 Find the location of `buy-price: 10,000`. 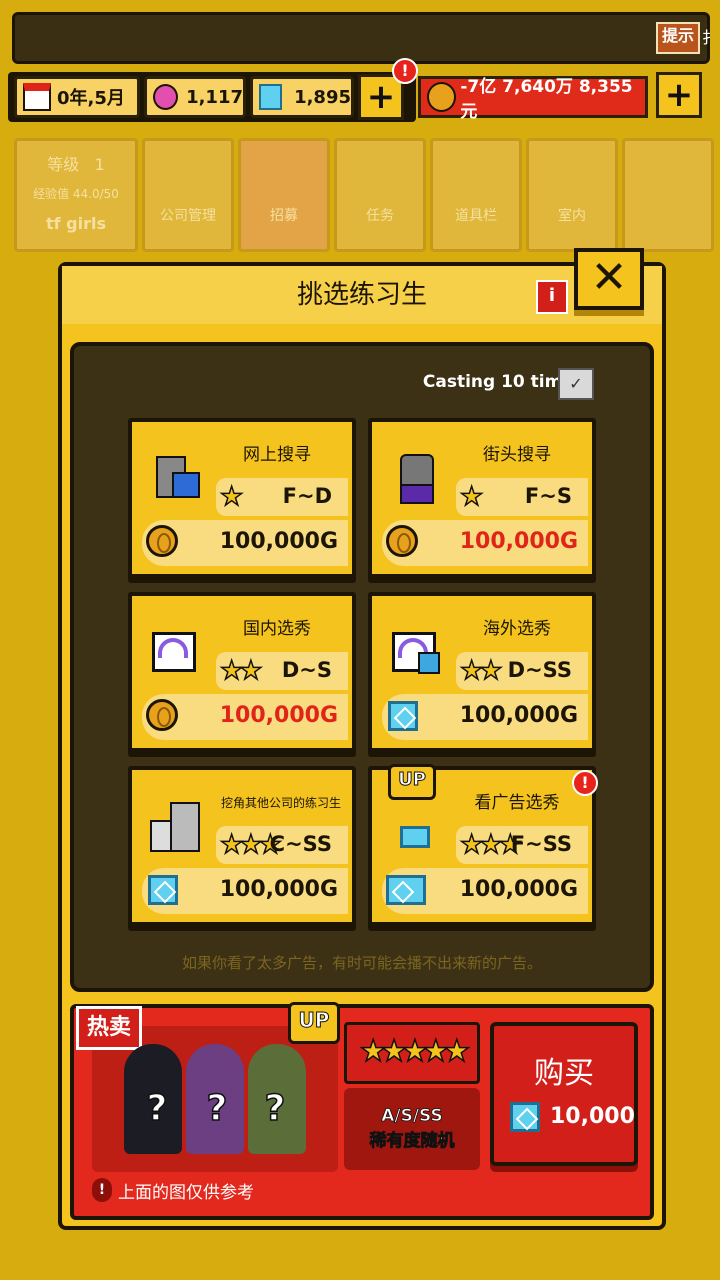

buy-price: 10,000 is located at coordinates (570, 1118).